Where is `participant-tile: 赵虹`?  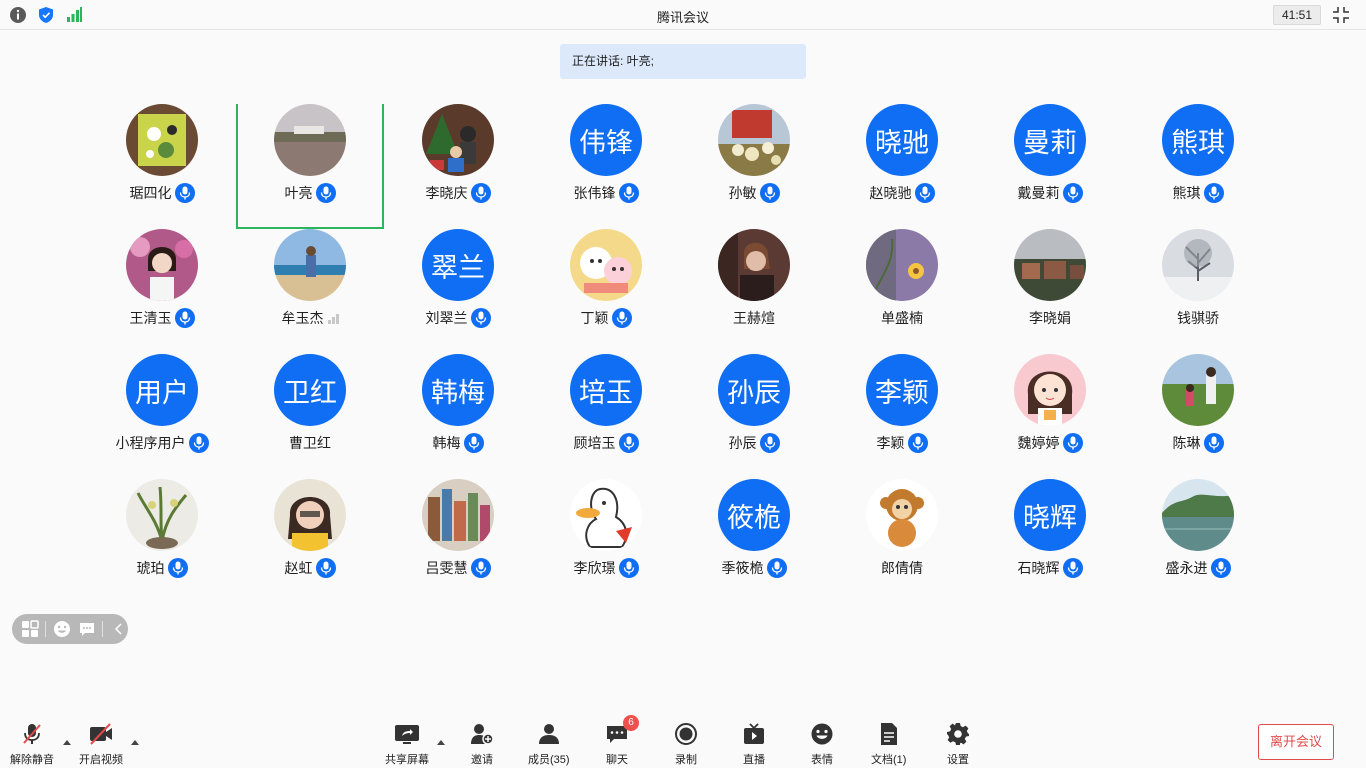 participant-tile: 赵虹 is located at coordinates (310, 541).